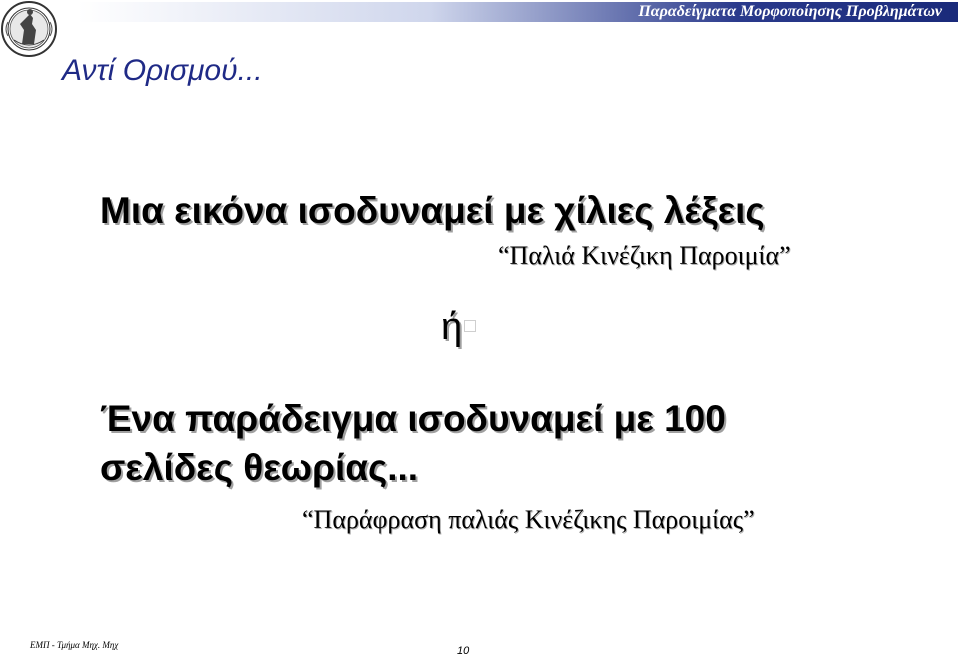 This screenshot has width=960, height=658. Describe the element at coordinates (29, 29) in the screenshot. I see `university-seal-icon` at that location.